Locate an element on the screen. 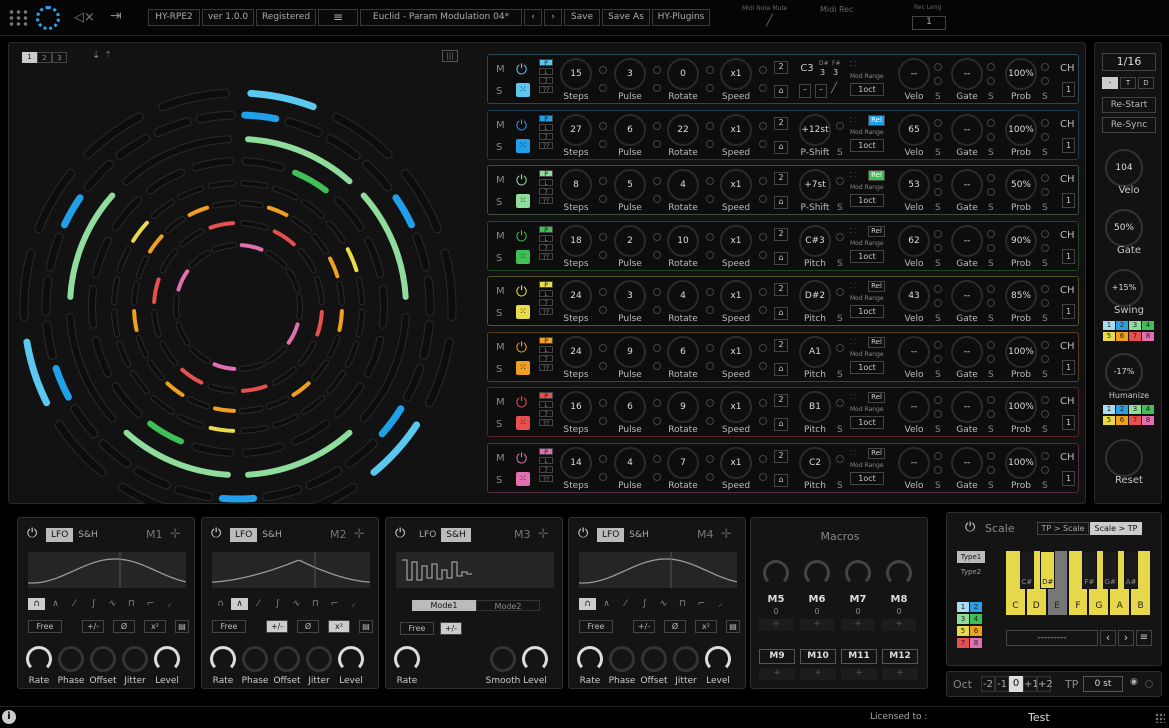 The image size is (1169, 728). pencil-icon: ╱ is located at coordinates (834, 88).